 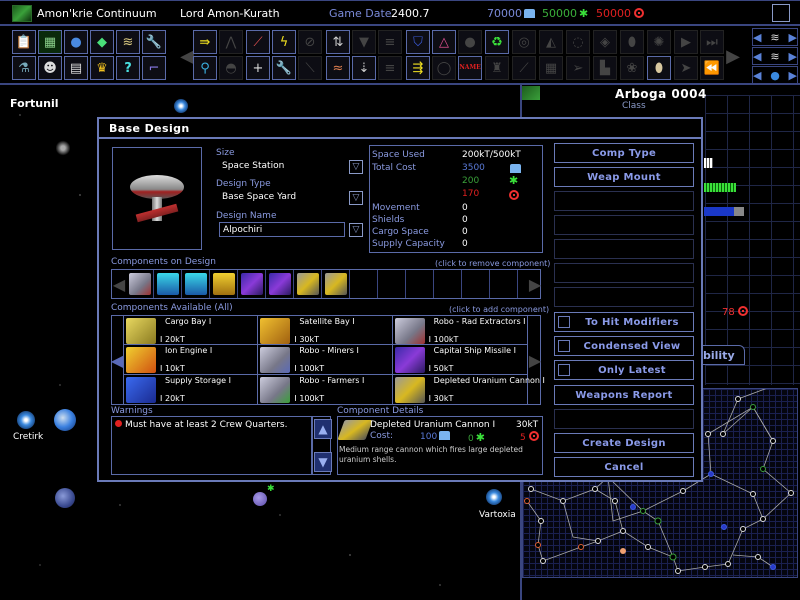 I want to click on toolbar-scroll-left-button: ◀, so click(x=187, y=56).